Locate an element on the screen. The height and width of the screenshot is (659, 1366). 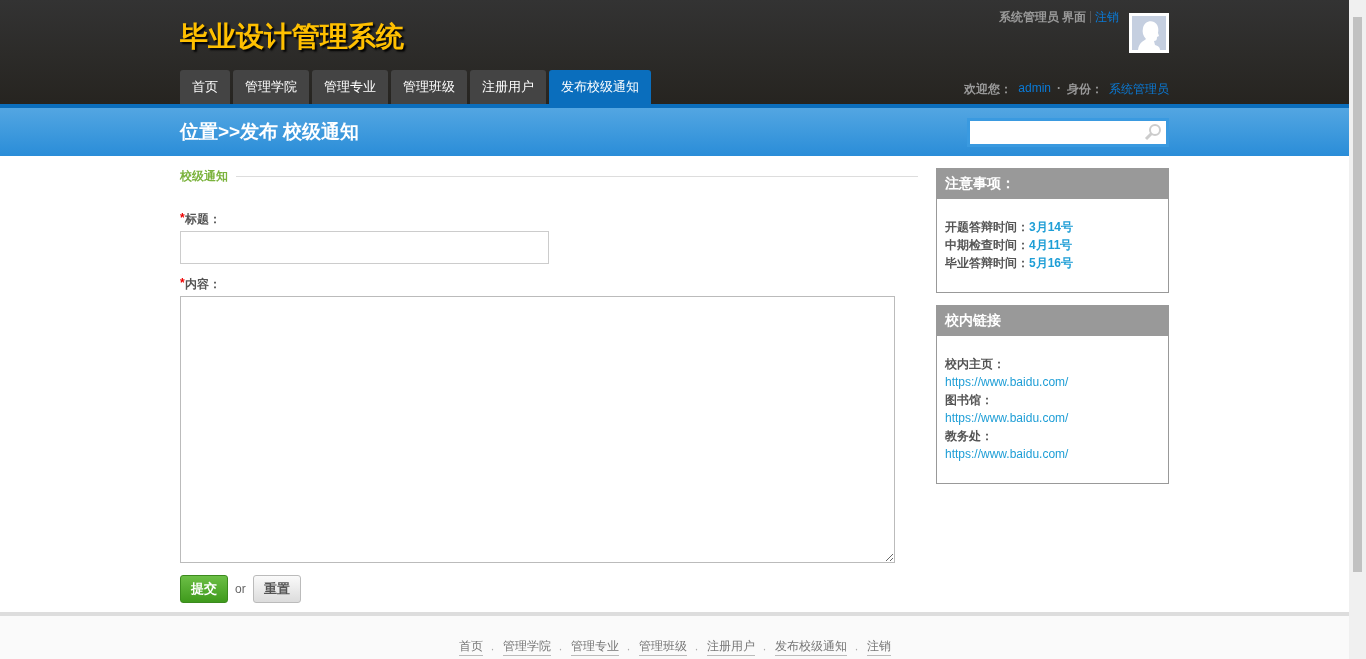
footer-link: 注册用户 is located at coordinates (730, 647).